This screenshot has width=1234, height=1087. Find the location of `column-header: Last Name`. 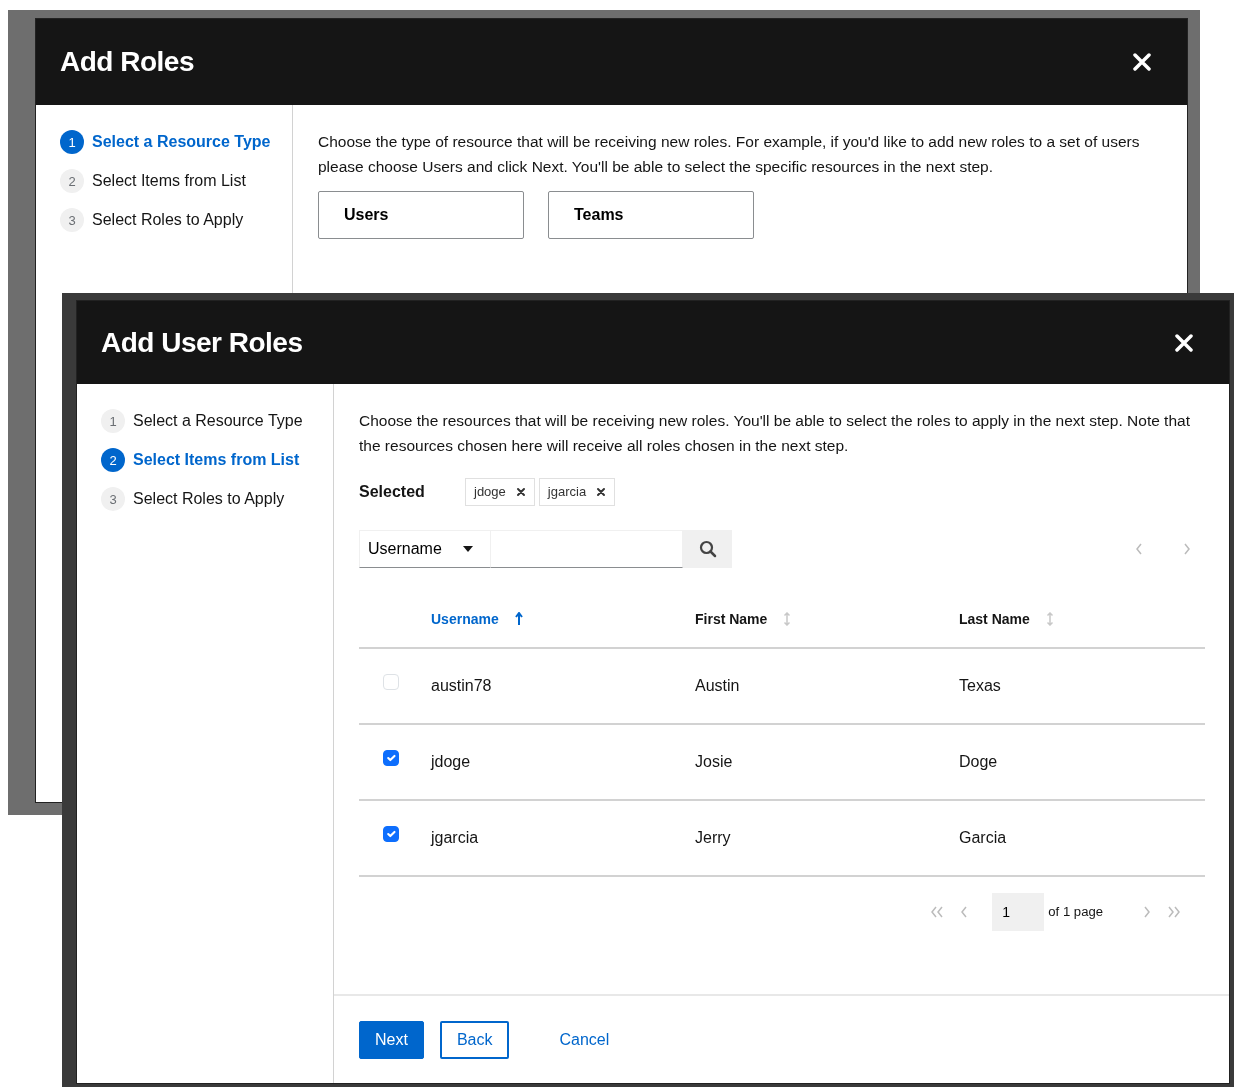

column-header: Last Name is located at coordinates (994, 619).